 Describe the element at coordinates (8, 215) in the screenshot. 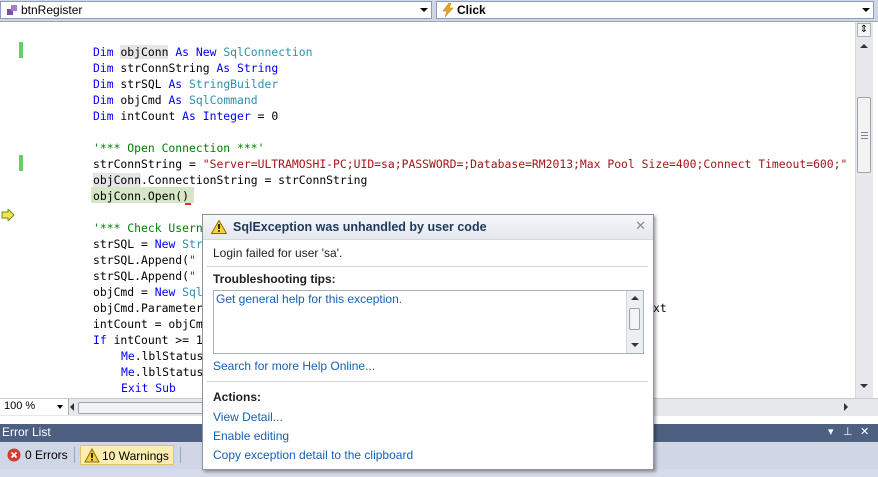

I see `execution-pointer-icon` at that location.